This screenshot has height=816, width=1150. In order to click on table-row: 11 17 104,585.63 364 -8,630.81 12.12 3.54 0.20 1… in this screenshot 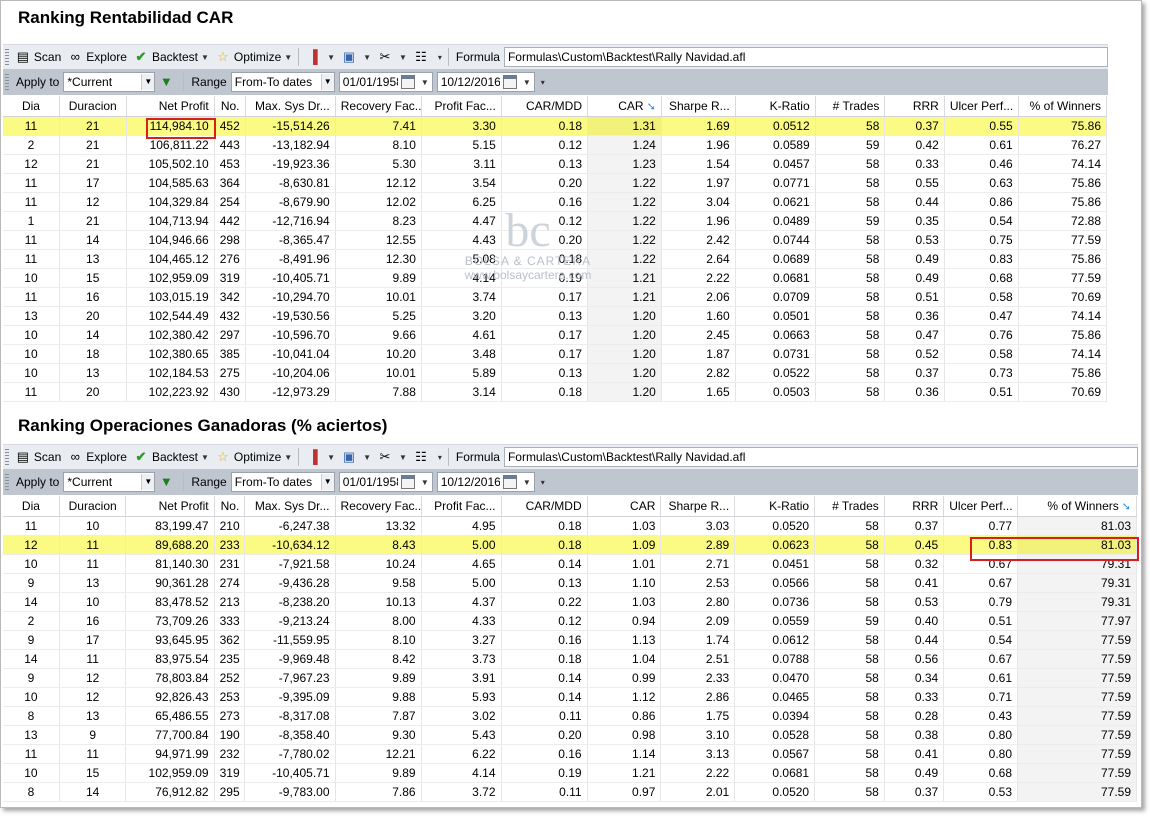, I will do `click(555, 183)`.